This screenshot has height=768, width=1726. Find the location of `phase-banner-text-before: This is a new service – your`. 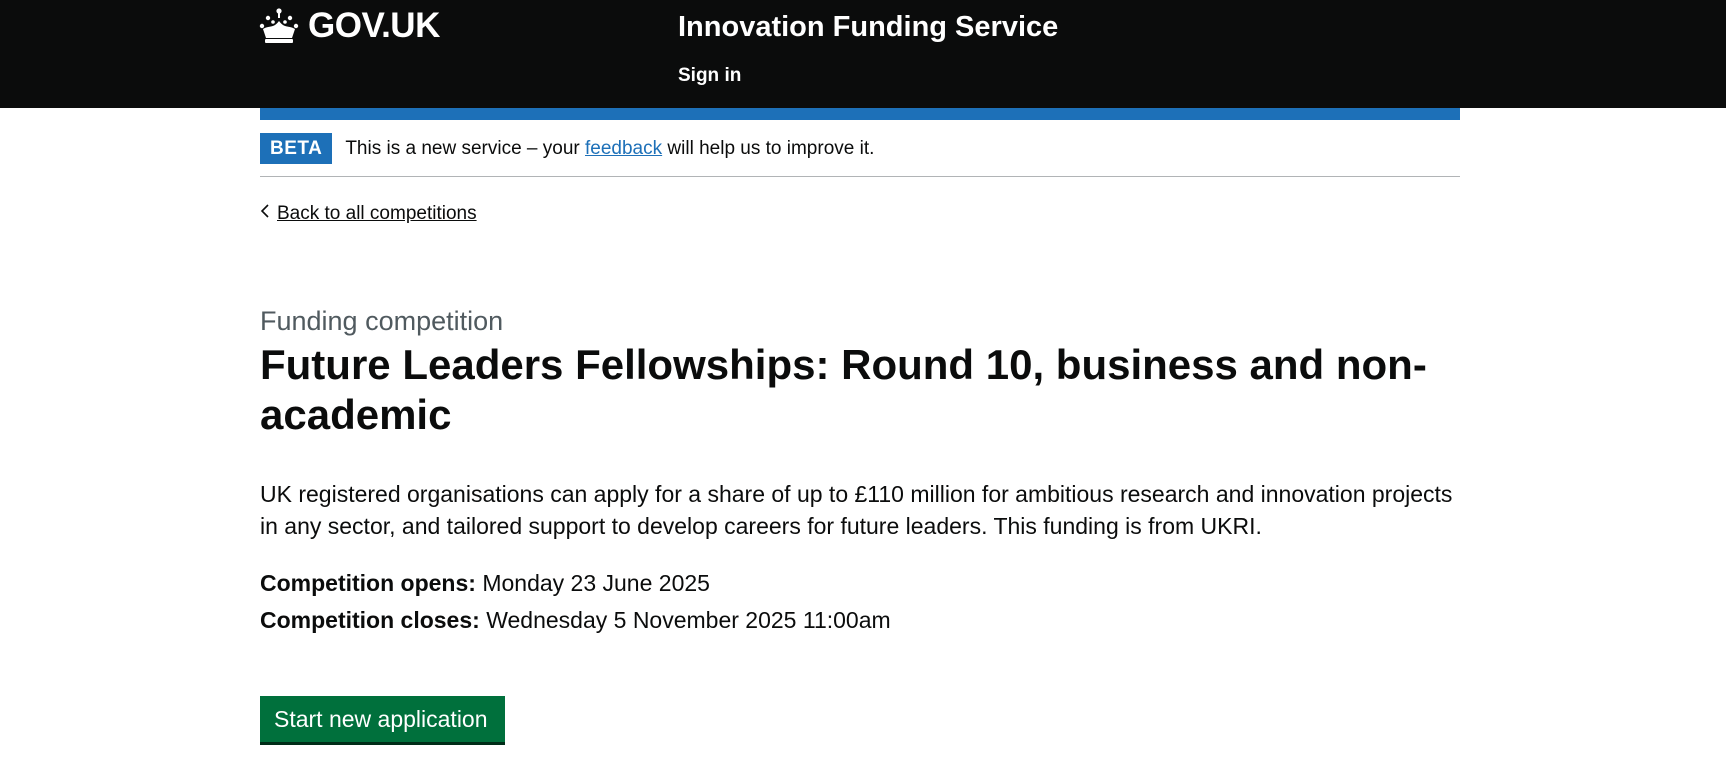

phase-banner-text-before: This is a new service – your is located at coordinates (465, 148).